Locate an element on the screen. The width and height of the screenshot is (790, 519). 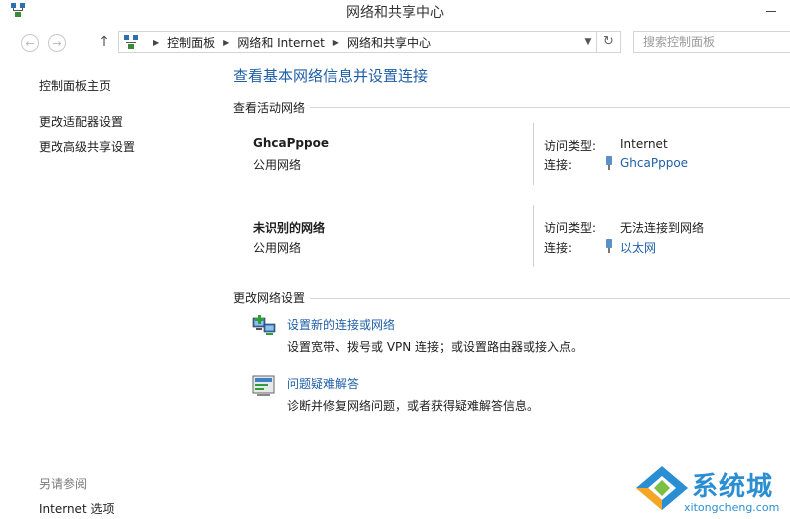
up-arrow-icon: ↑ is located at coordinates (104, 42).